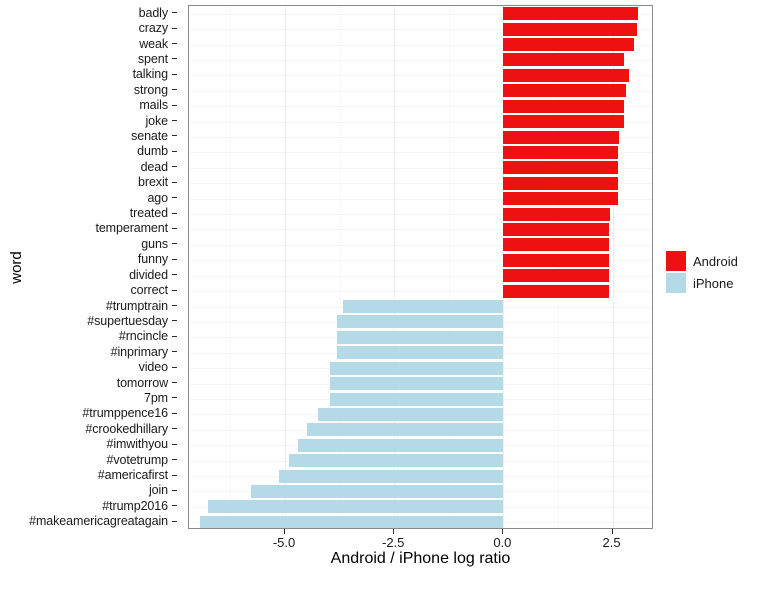  I want to click on y-tick-label-row: tomorrow, so click(100, 382).